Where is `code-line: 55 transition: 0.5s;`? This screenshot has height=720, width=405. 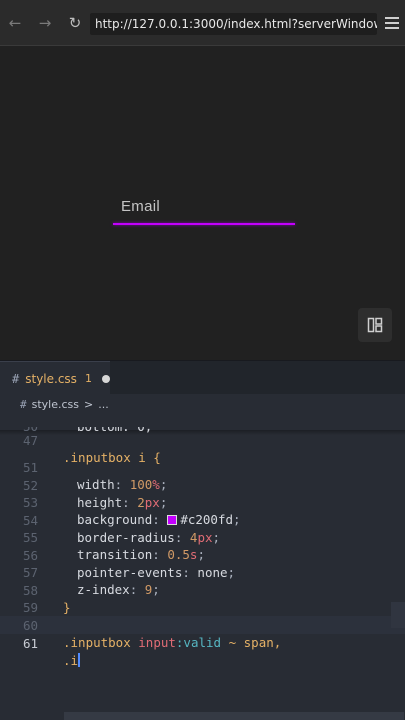 code-line: 55 transition: 0.5s; is located at coordinates (202, 537).